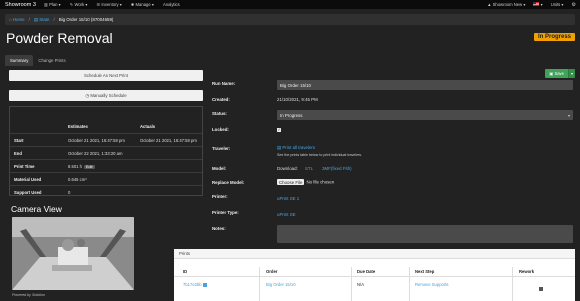  I want to click on status-select: In Progress ▾, so click(425, 115).